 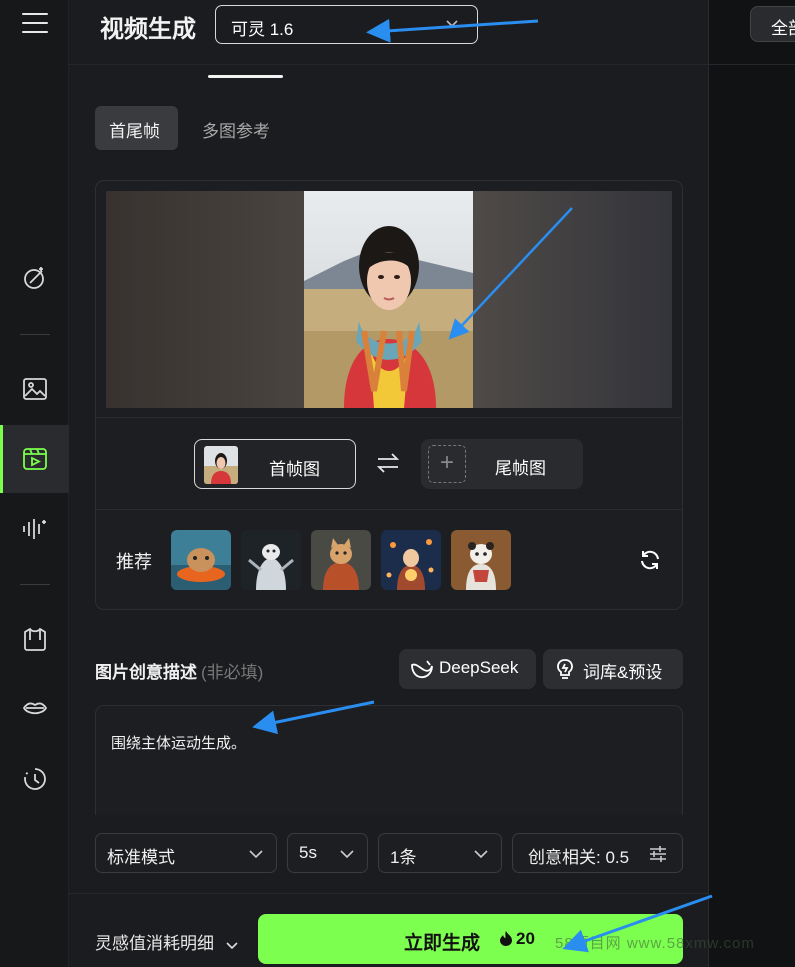 What do you see at coordinates (403, 857) in the screenshot?
I see `count-value: 1条` at bounding box center [403, 857].